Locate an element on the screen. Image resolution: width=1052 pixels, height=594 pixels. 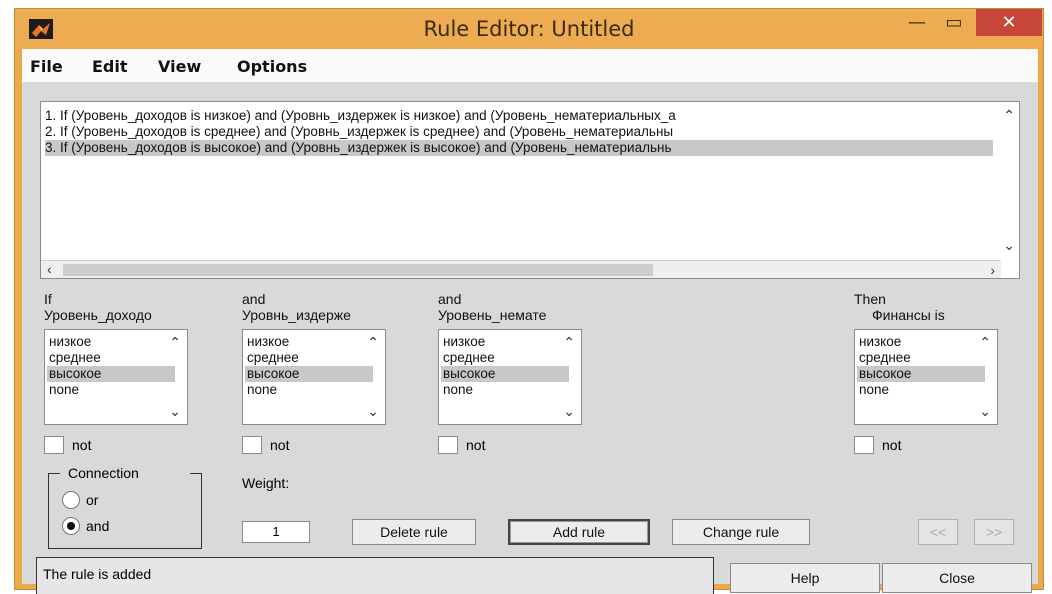
help-button: Help is located at coordinates (805, 578).